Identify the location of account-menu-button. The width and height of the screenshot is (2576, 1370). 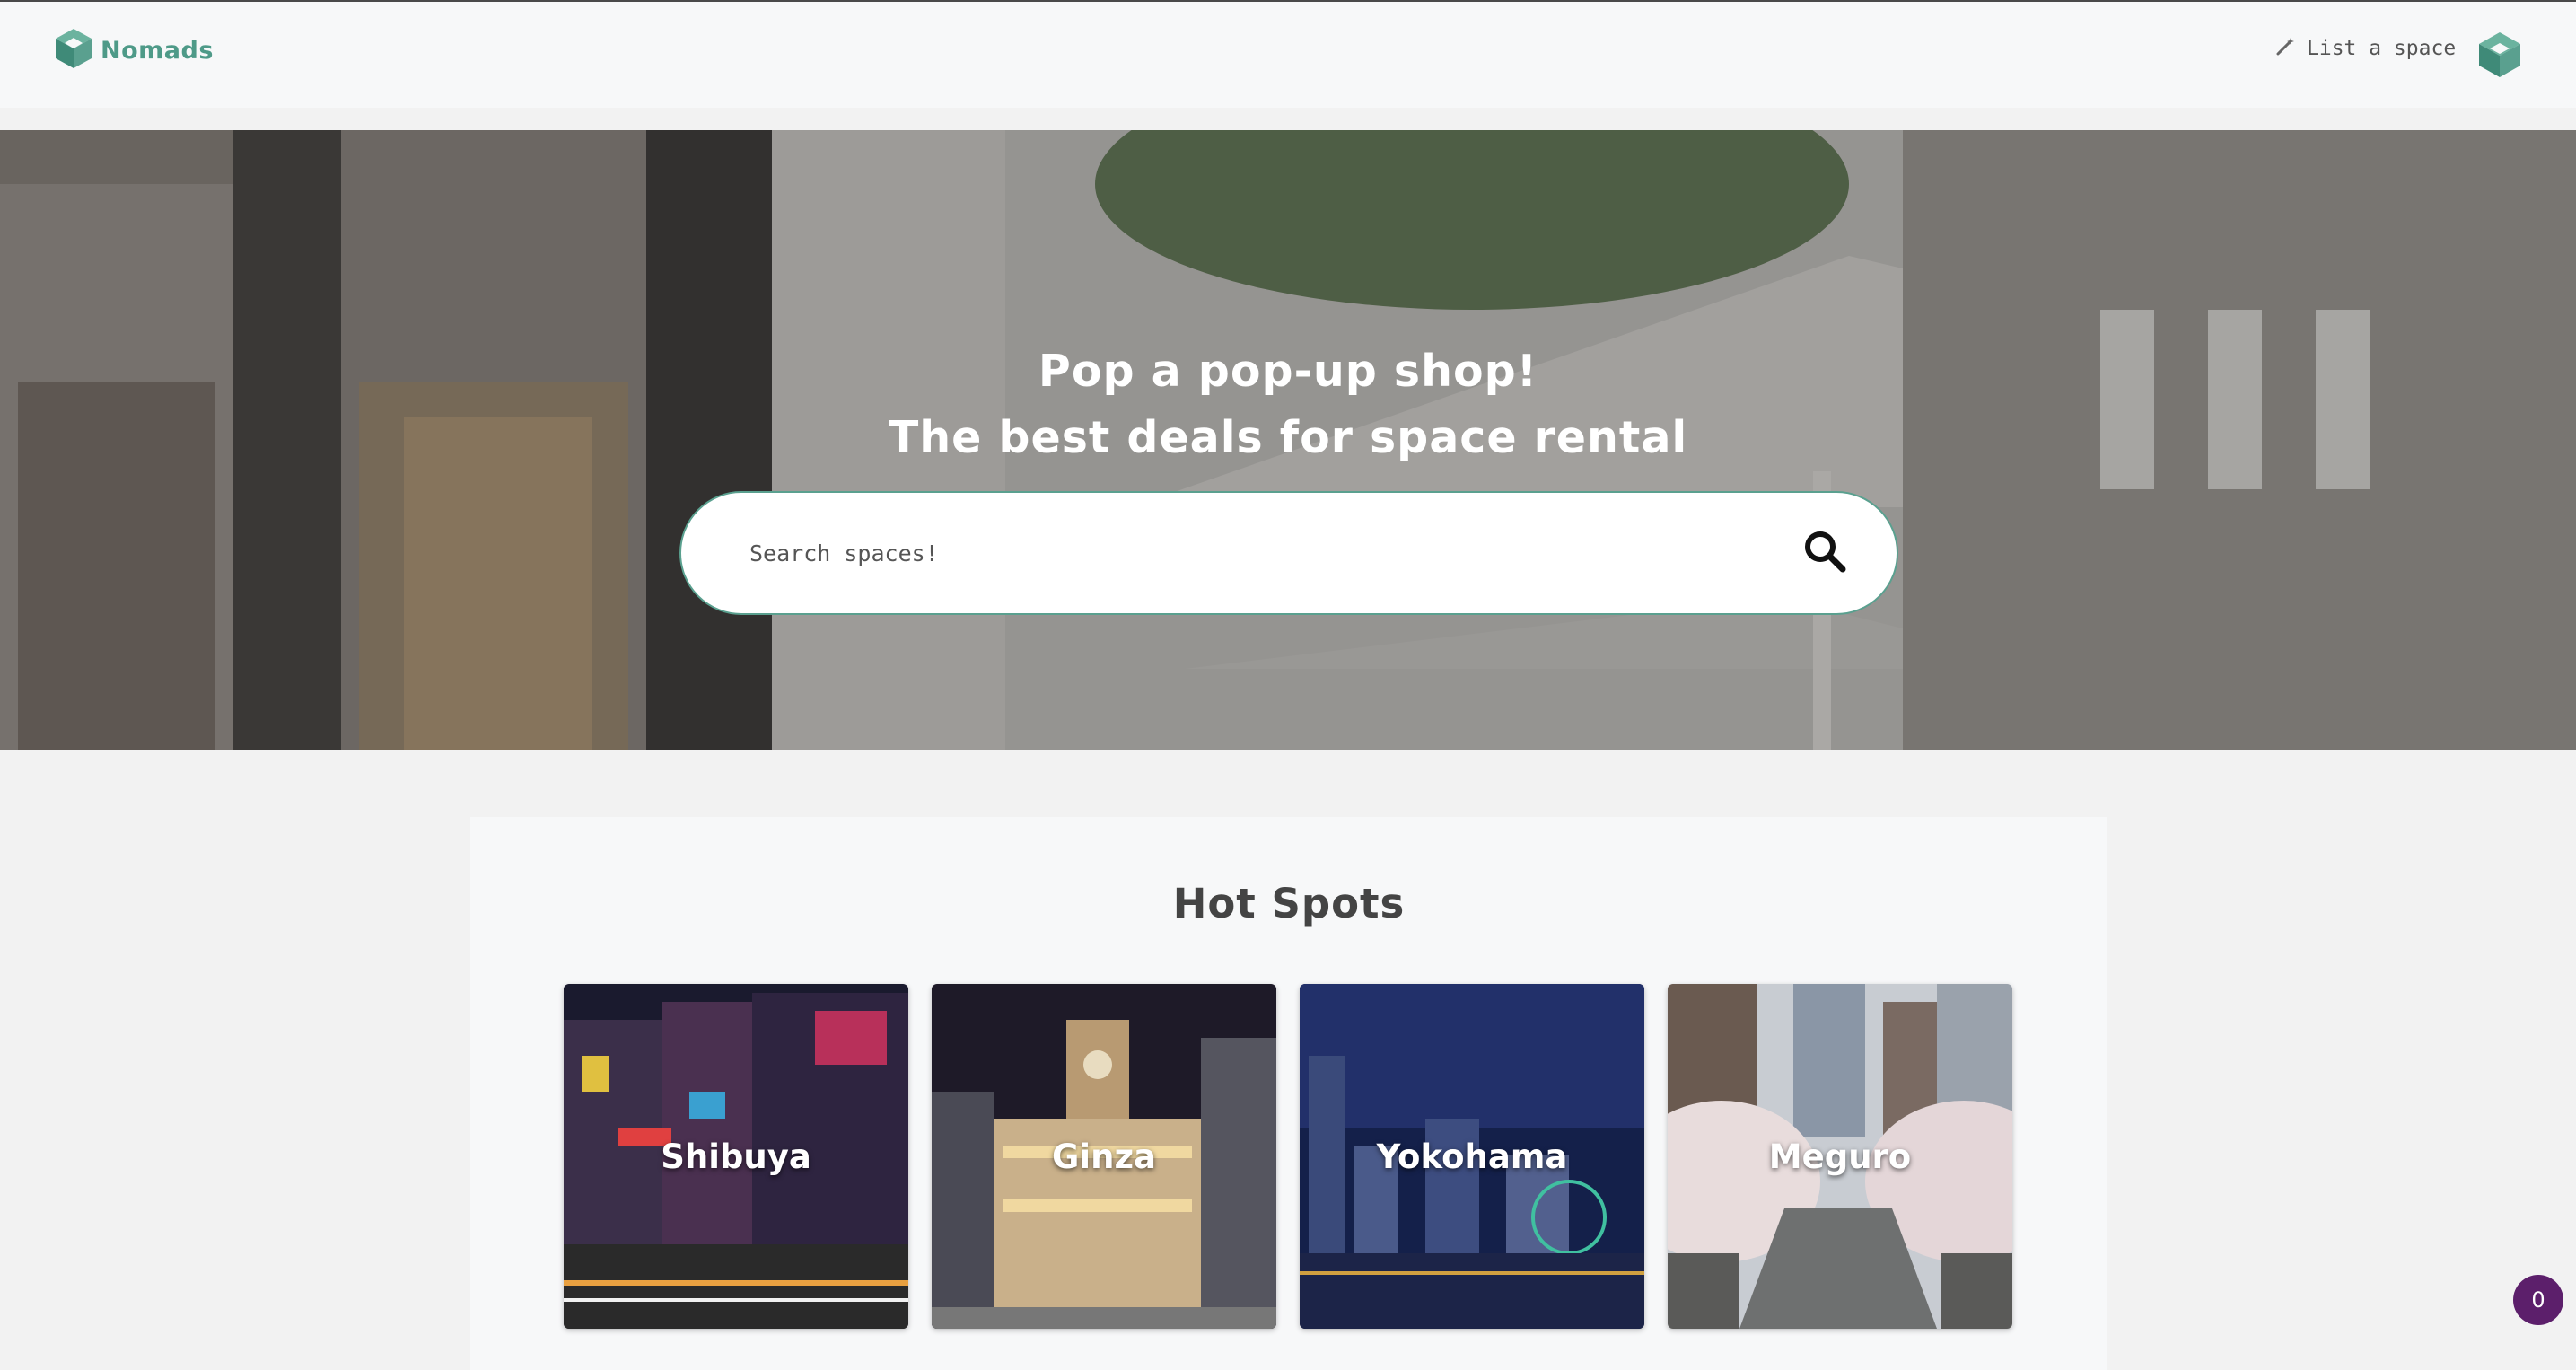
(2500, 56).